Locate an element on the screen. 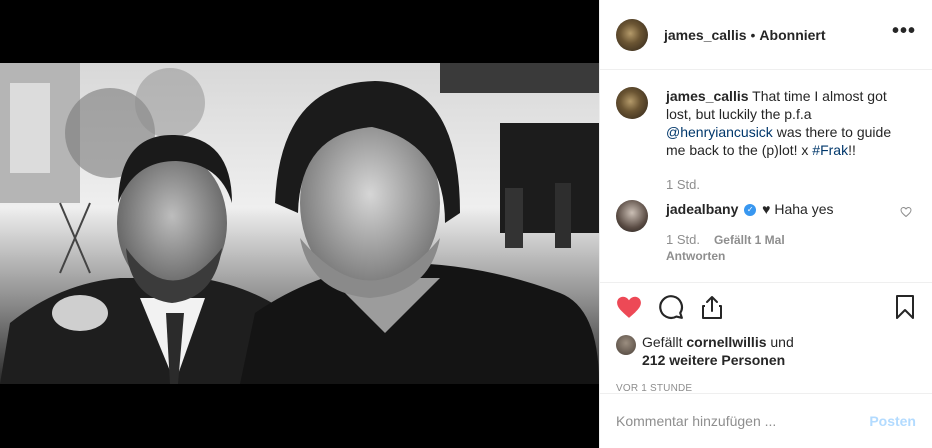 This screenshot has width=932, height=448. reply-author-avatar is located at coordinates (632, 216).